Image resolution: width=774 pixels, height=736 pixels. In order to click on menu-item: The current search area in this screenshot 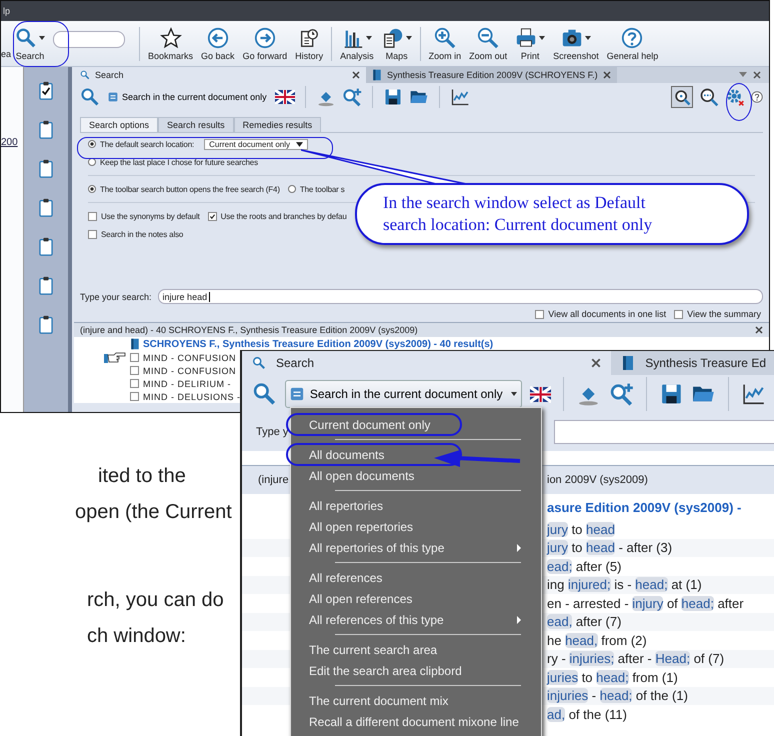, I will do `click(416, 649)`.